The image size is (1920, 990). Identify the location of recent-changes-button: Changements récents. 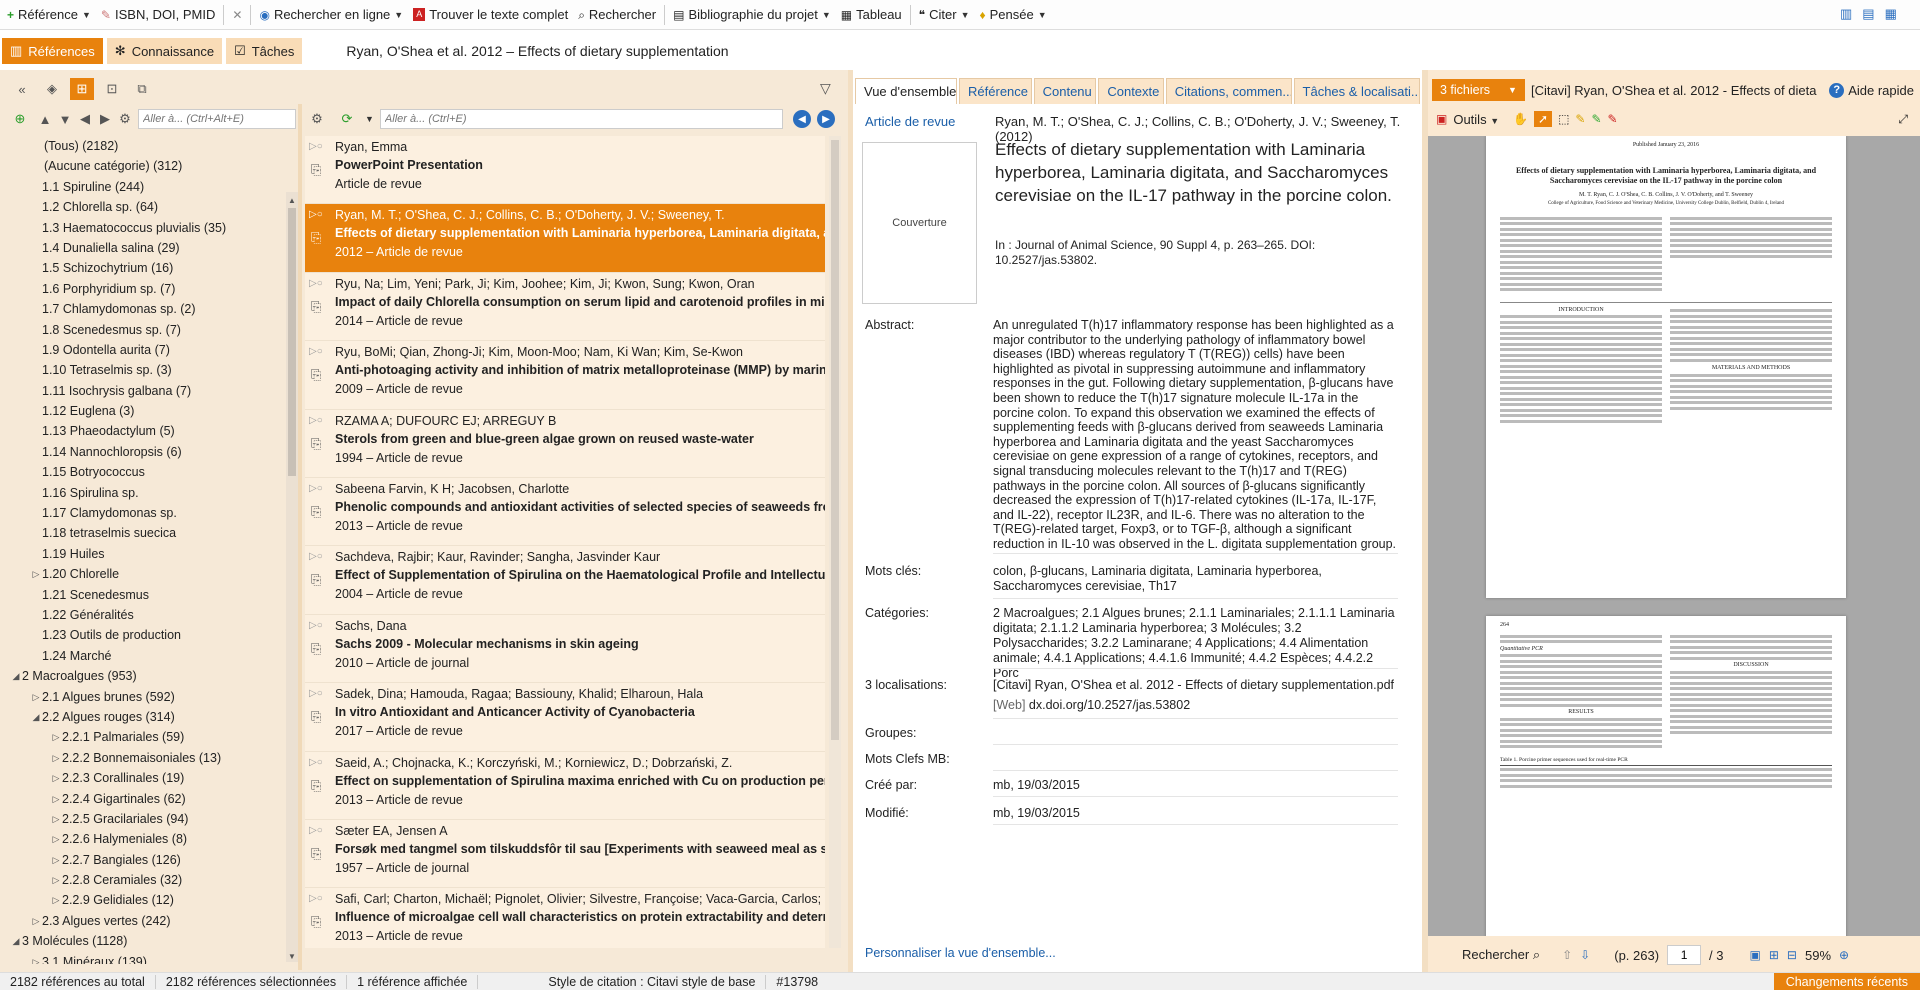
(1846, 981).